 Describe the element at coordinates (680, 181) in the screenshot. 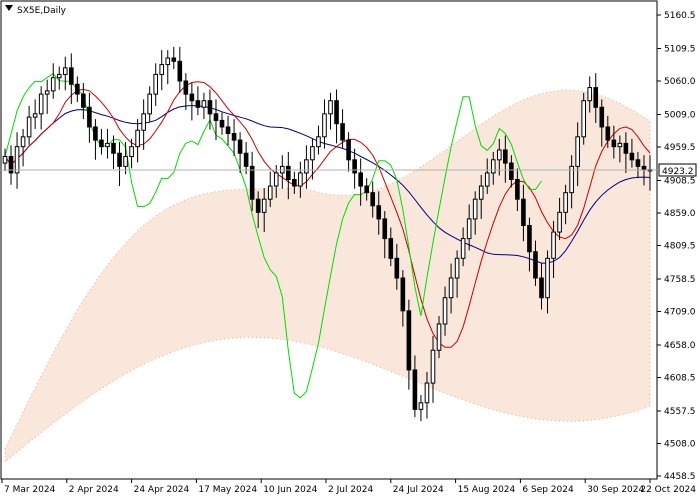

I see `price-tick-label: 4908.5` at that location.